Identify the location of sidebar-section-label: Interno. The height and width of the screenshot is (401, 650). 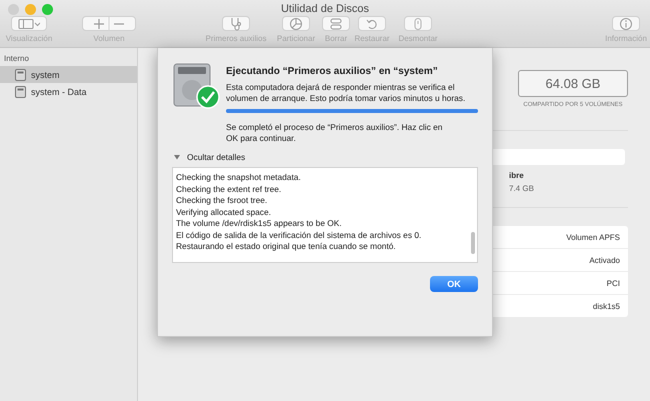
(16, 59).